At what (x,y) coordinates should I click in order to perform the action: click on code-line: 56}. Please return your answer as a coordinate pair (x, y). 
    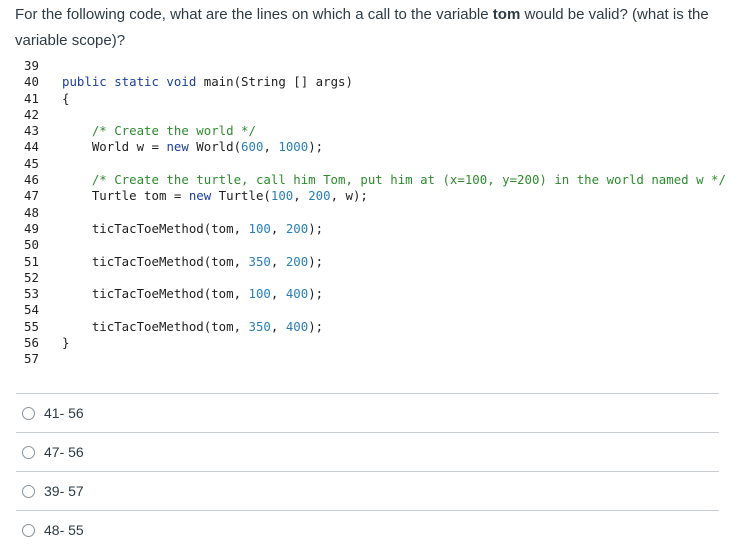
    Looking at the image, I should click on (371, 343).